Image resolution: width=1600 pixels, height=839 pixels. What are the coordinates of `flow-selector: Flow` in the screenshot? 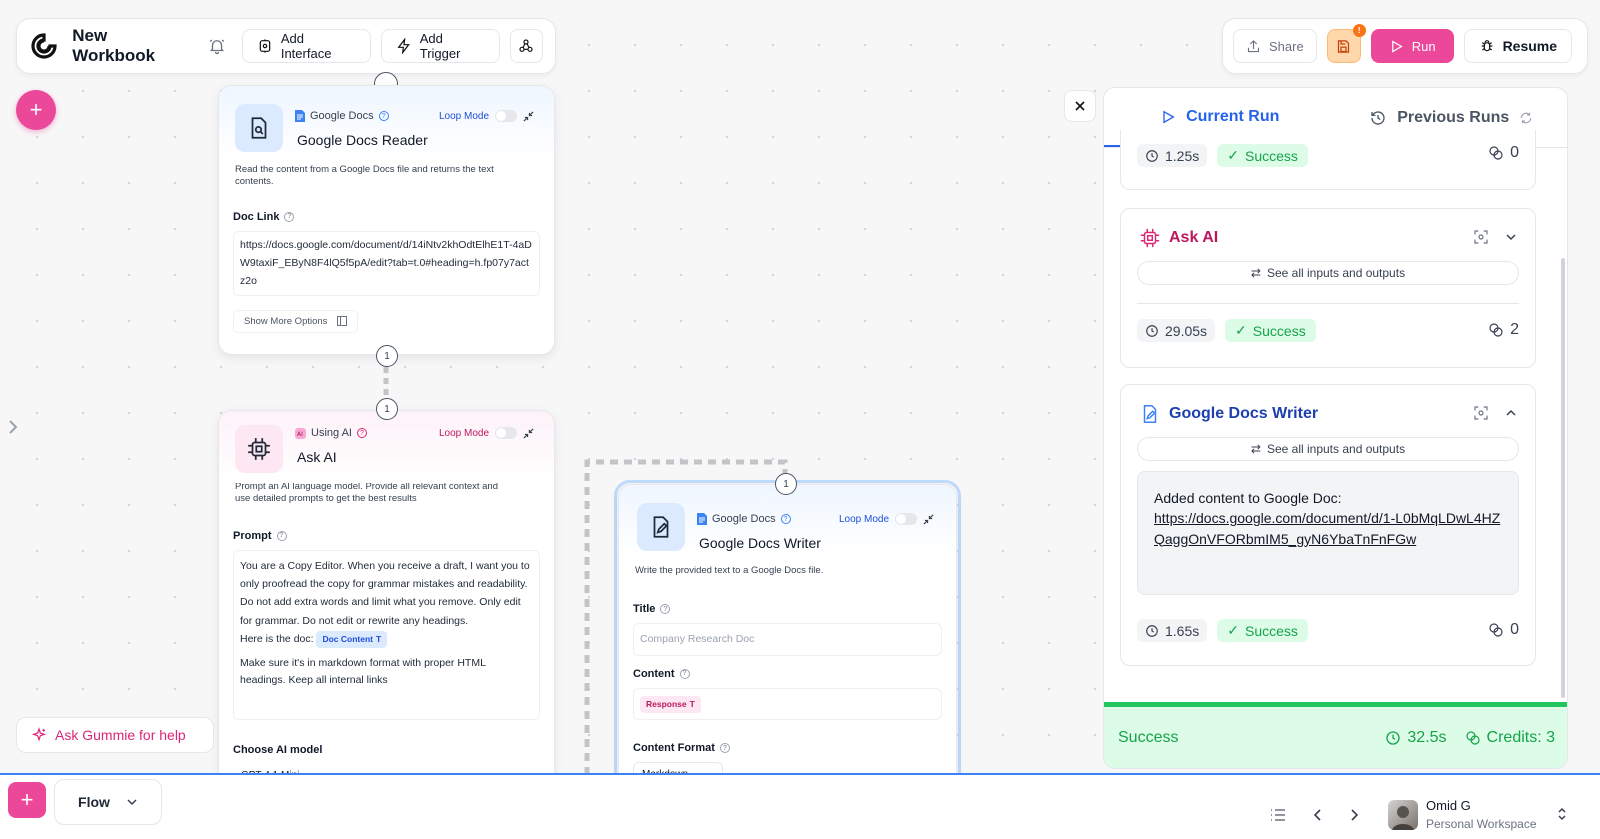 It's located at (108, 802).